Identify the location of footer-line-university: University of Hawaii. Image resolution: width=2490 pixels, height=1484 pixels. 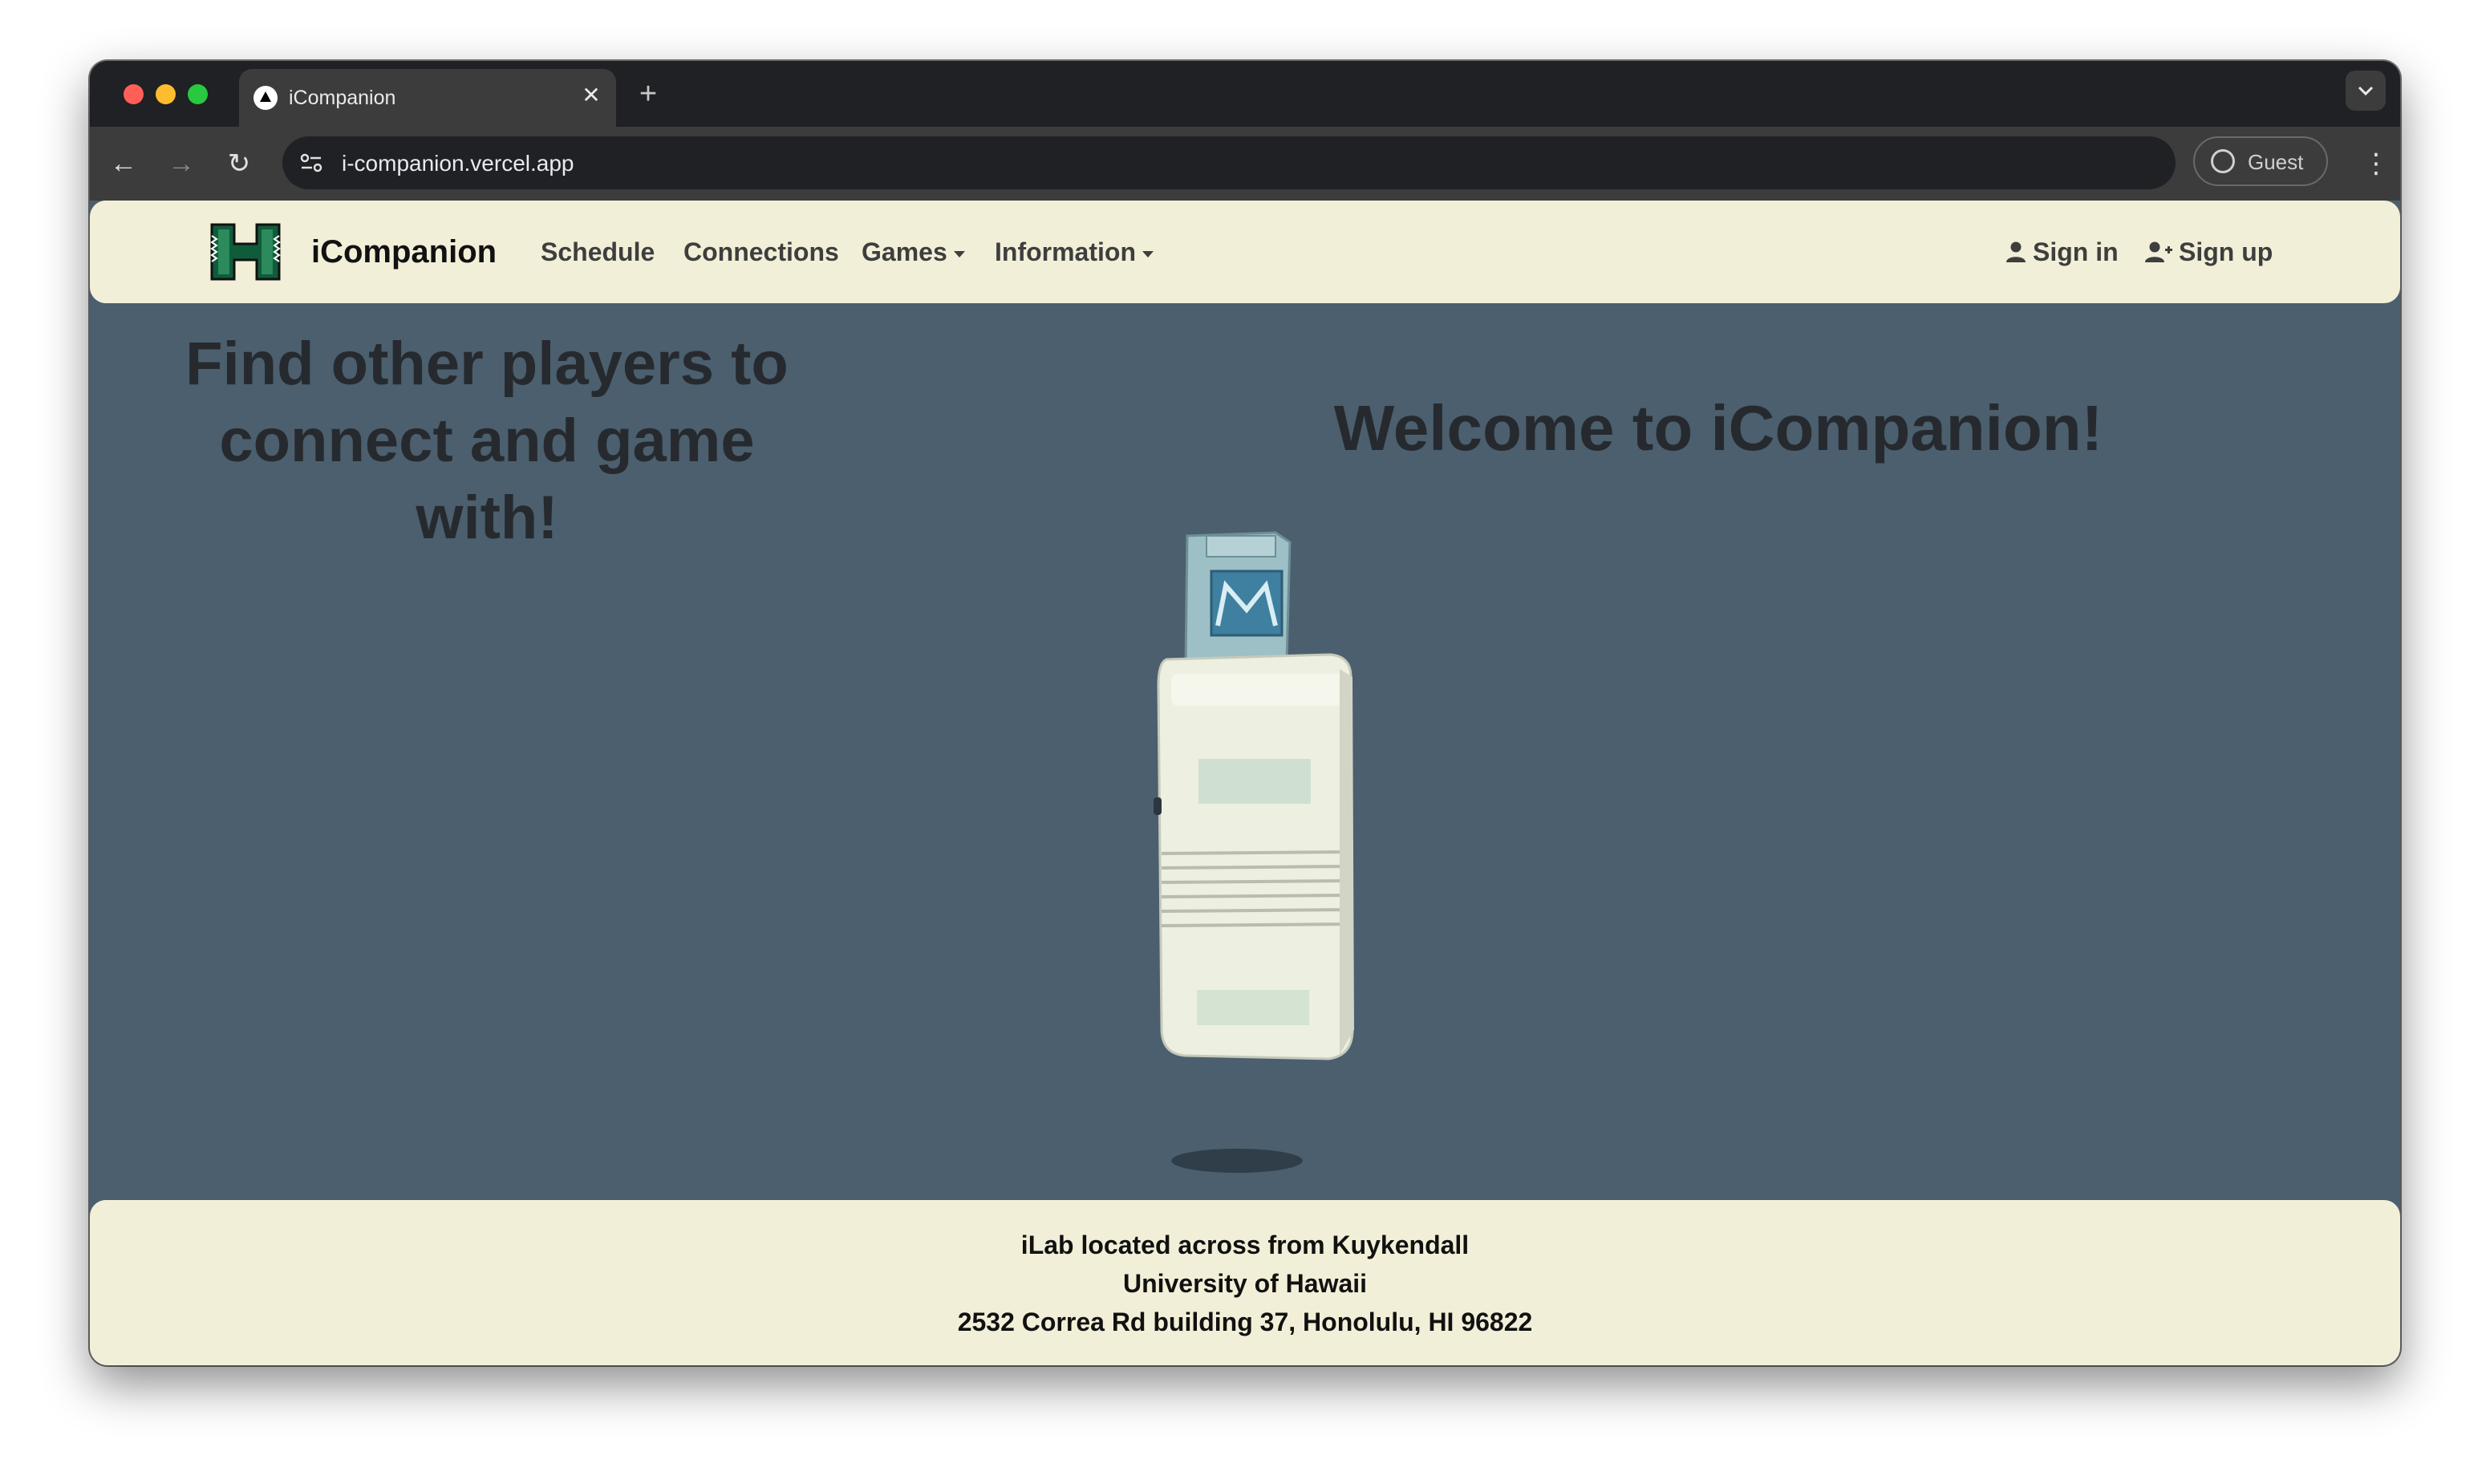
(1245, 1284).